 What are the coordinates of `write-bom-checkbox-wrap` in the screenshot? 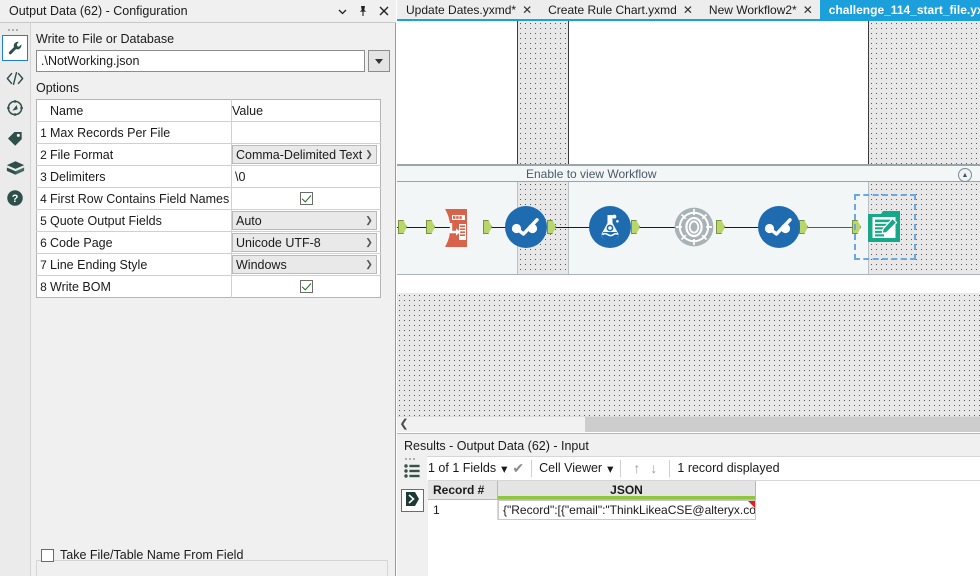 It's located at (306, 286).